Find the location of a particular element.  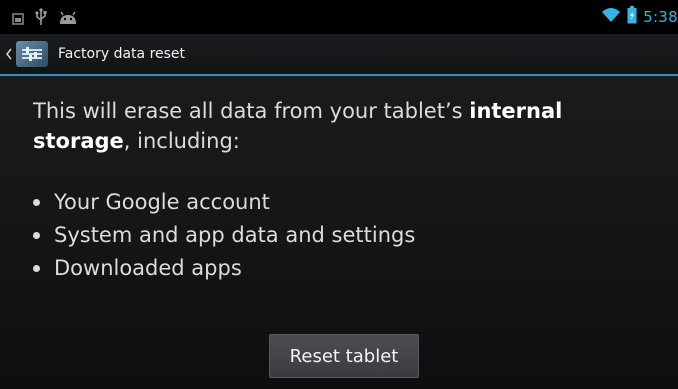

description-text-end: , including: is located at coordinates (181, 141).